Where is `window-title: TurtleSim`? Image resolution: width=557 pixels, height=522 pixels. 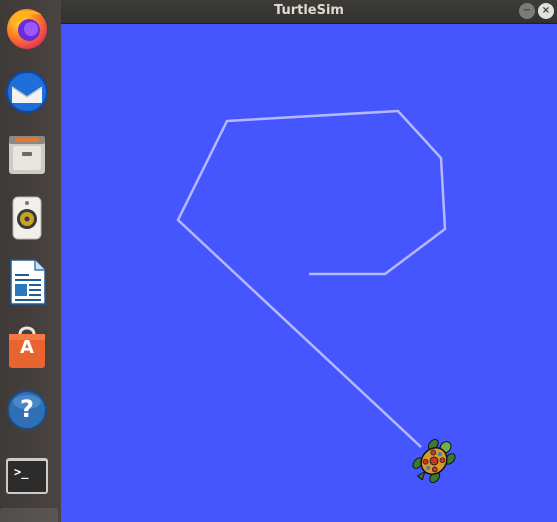 window-title: TurtleSim is located at coordinates (309, 10).